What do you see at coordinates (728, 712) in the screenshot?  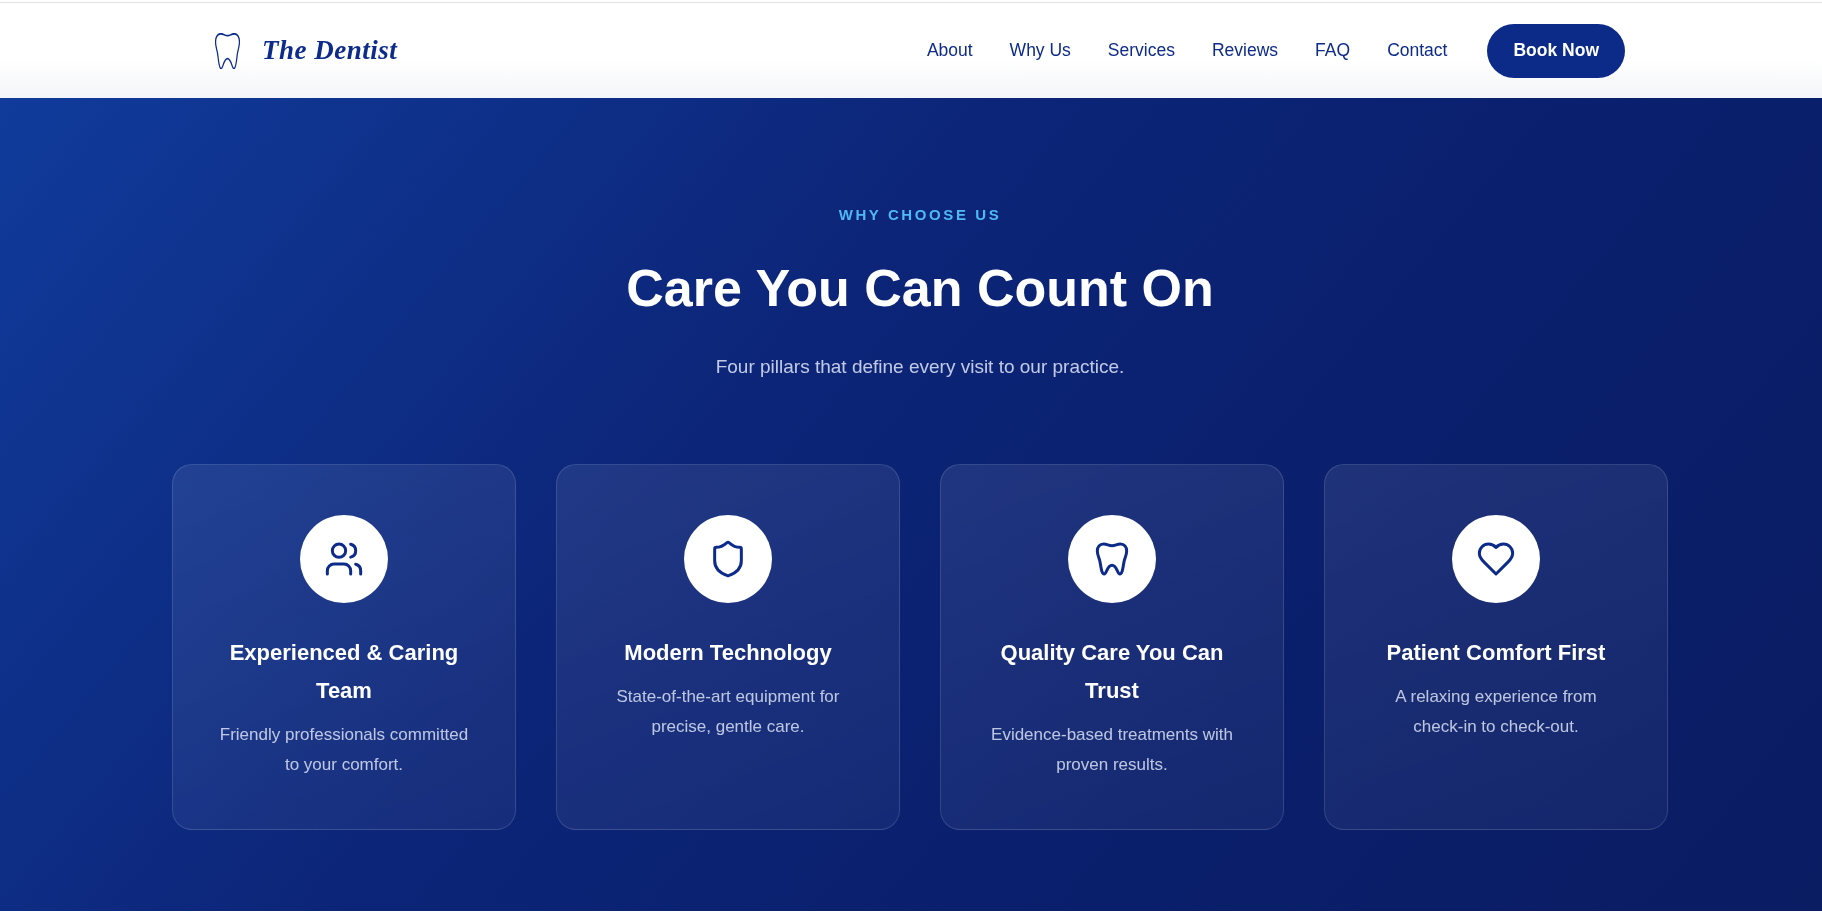 I see `card-description: State-of-the-art equipment for precise, gentle care.` at bounding box center [728, 712].